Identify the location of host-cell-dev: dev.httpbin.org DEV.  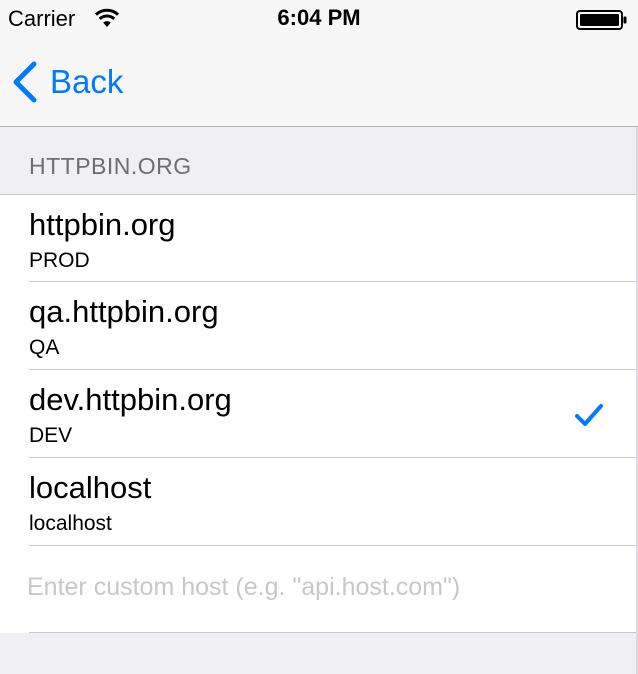
(319, 413).